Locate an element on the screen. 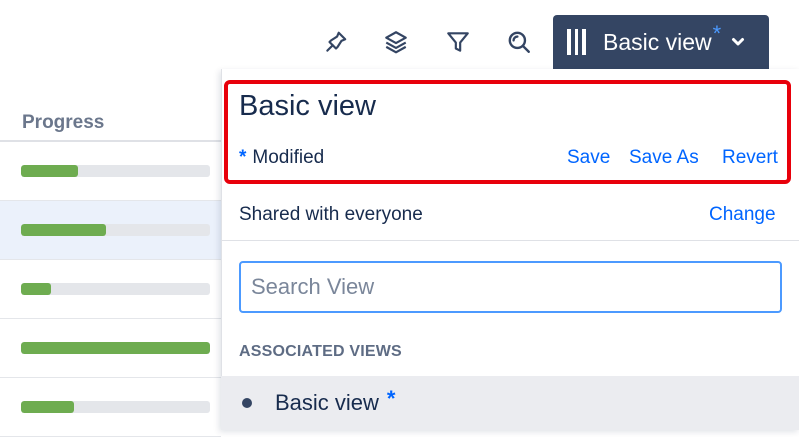 This screenshot has height=437, width=799. pin-icon is located at coordinates (336, 42).